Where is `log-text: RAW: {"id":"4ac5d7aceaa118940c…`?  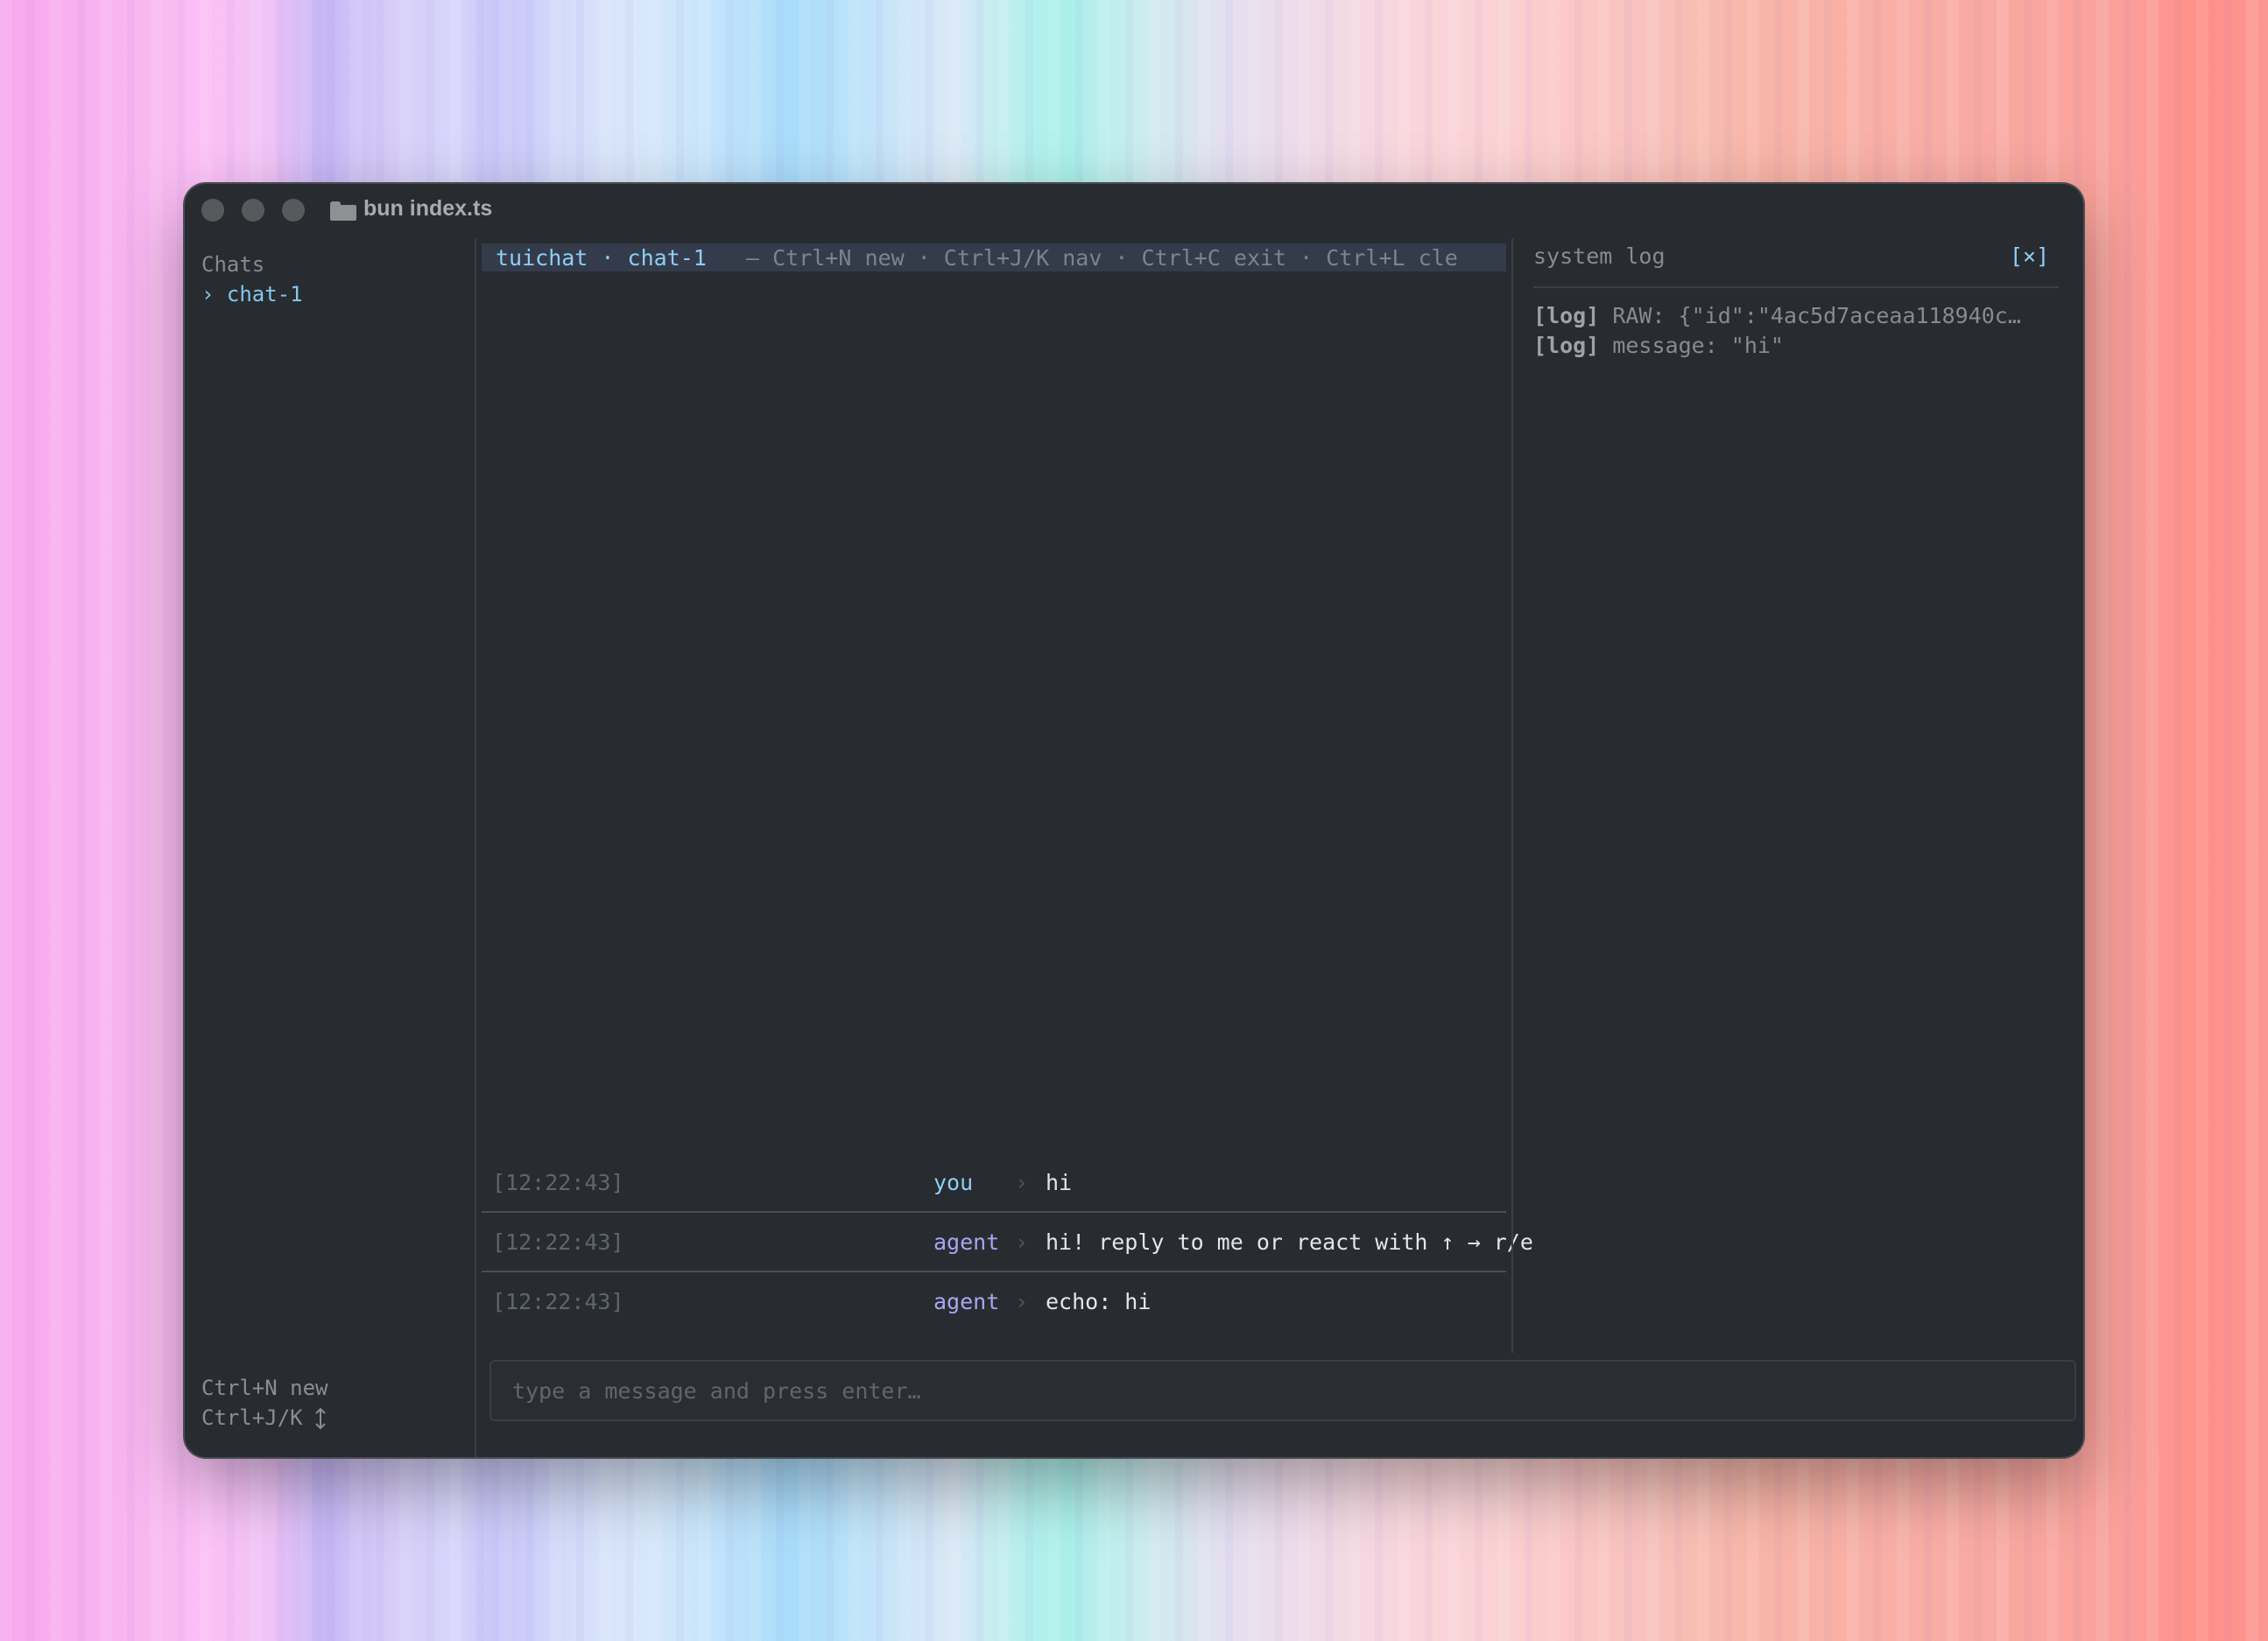
log-text: RAW: {"id":"4ac5d7aceaa118940c… is located at coordinates (1810, 315).